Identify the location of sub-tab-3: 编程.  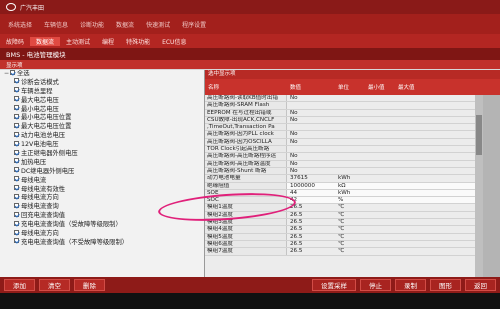
(108, 41).